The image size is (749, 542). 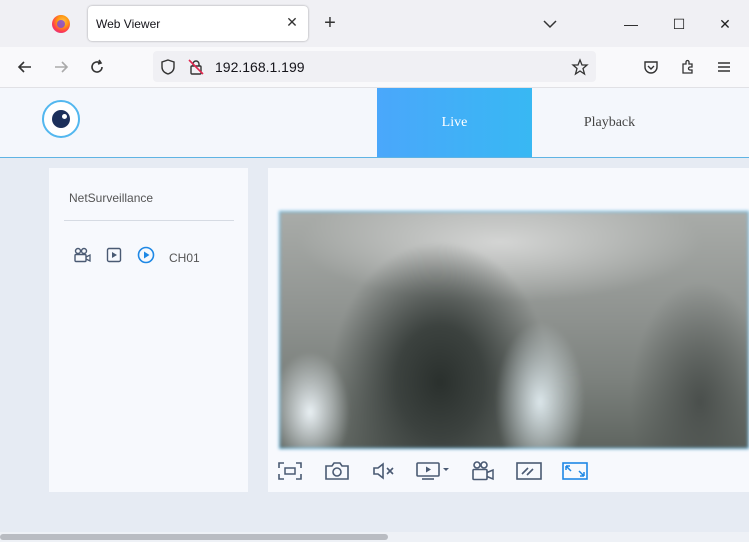 What do you see at coordinates (651, 67) in the screenshot?
I see `pocket-icon` at bounding box center [651, 67].